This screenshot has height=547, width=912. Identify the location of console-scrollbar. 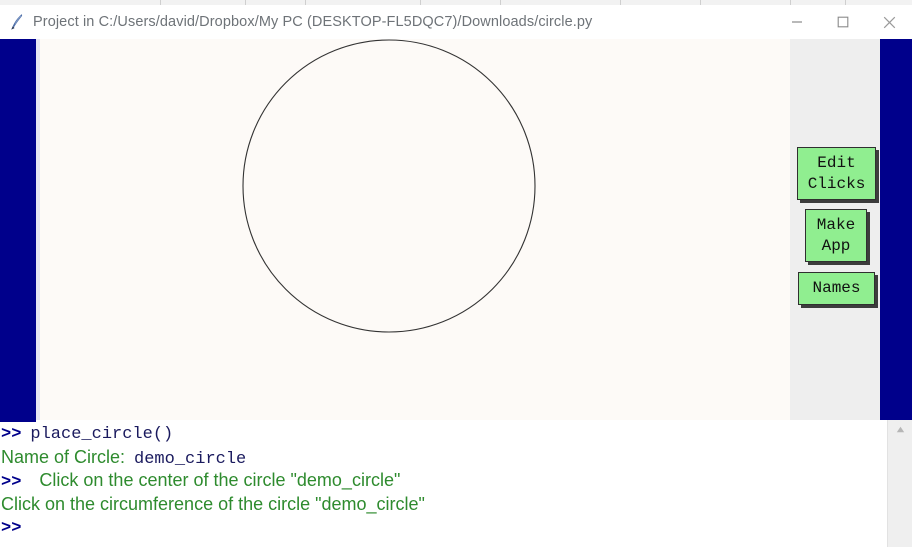
(899, 483).